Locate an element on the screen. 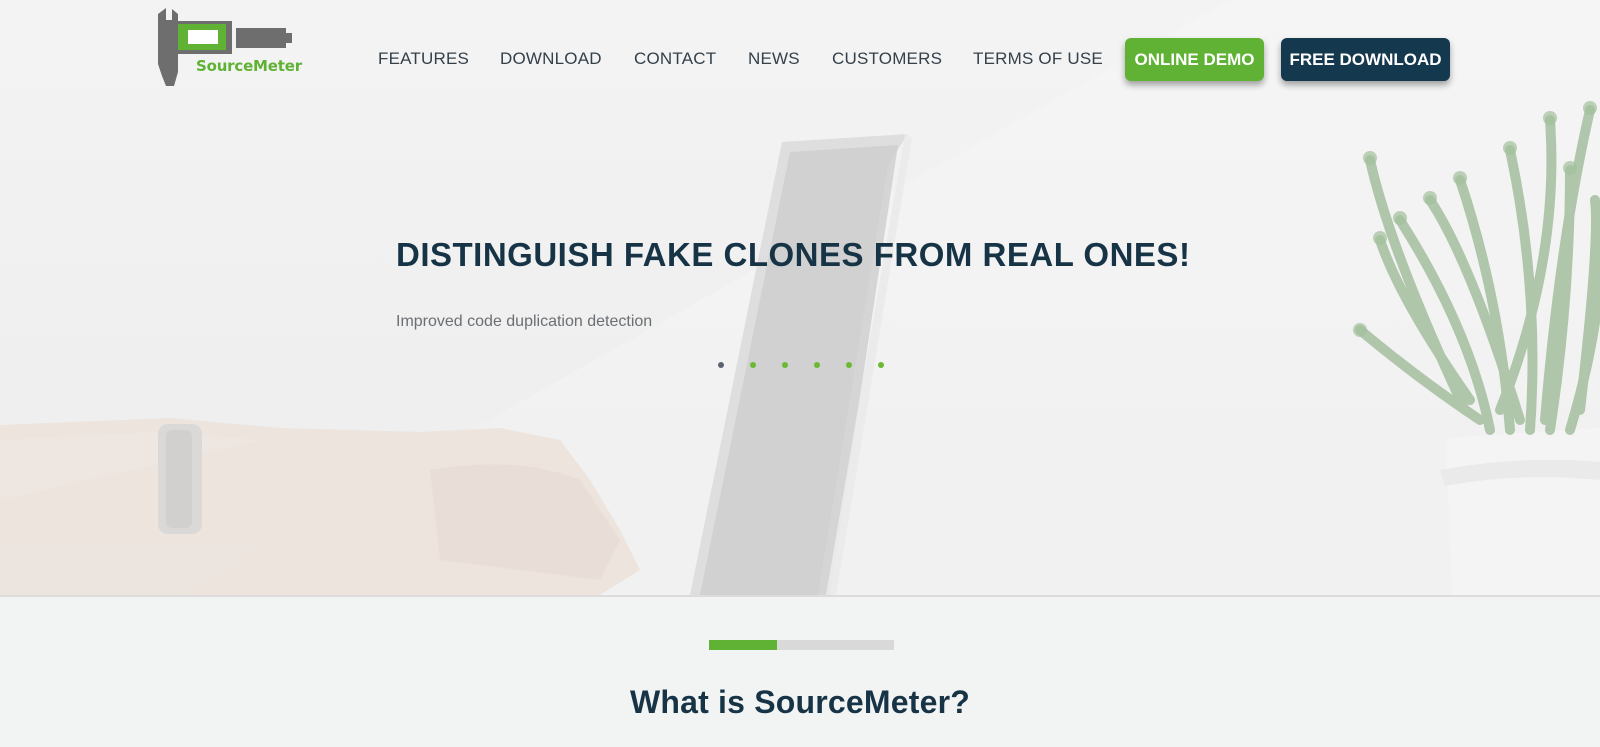  section-divider is located at coordinates (801, 645).